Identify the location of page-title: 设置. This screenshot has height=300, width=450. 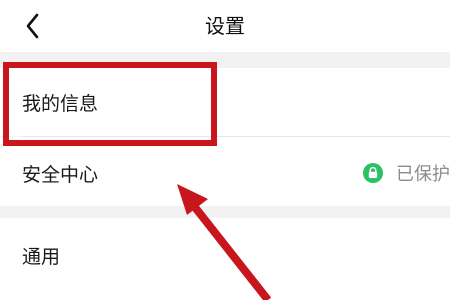
(225, 26).